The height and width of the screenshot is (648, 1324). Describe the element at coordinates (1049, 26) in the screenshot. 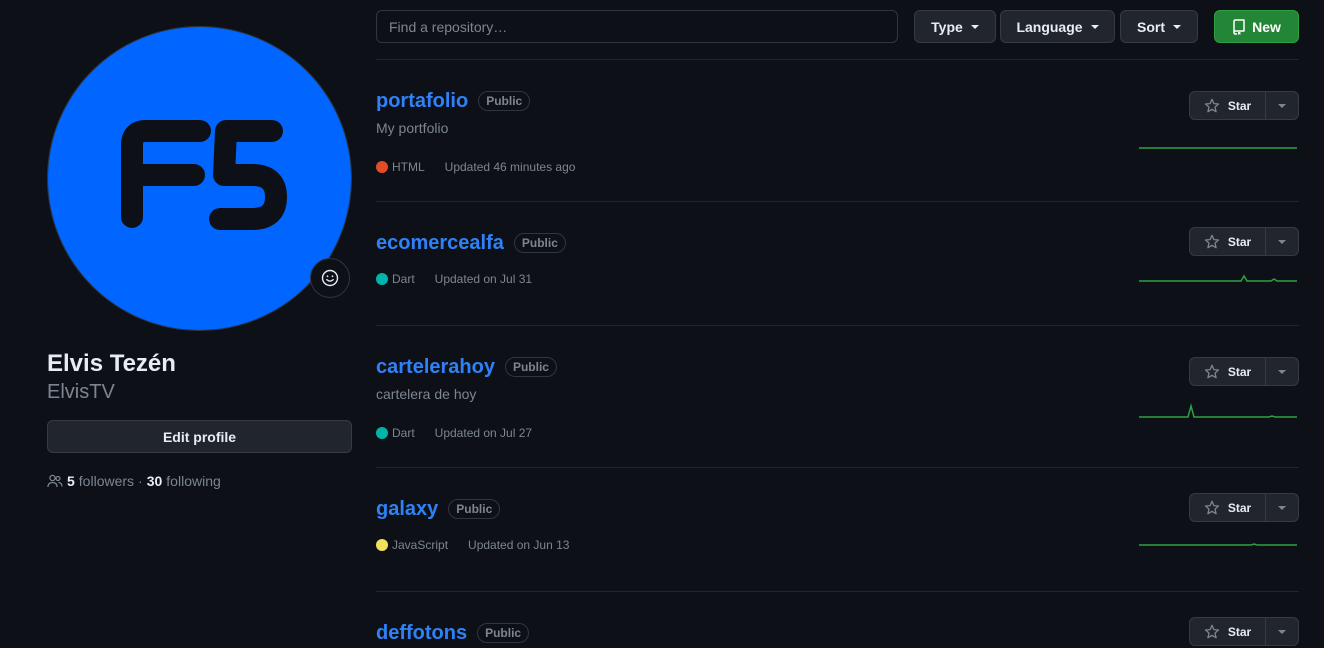

I see `language-filter-label: Language` at that location.